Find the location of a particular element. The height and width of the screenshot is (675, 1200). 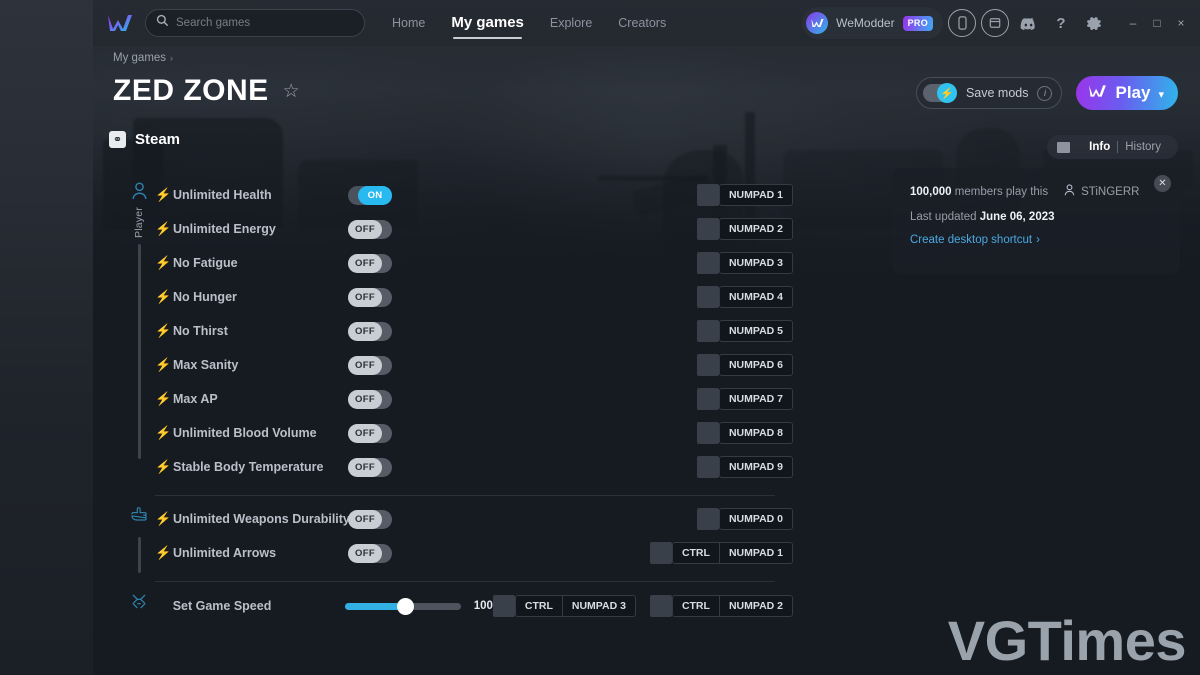

play-button: Play ▾ is located at coordinates (1127, 93).